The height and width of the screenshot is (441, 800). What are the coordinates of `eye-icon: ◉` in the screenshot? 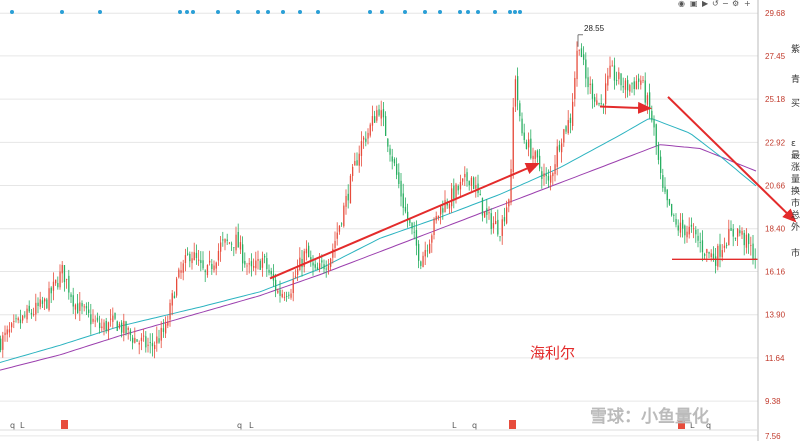 It's located at (681, 4).